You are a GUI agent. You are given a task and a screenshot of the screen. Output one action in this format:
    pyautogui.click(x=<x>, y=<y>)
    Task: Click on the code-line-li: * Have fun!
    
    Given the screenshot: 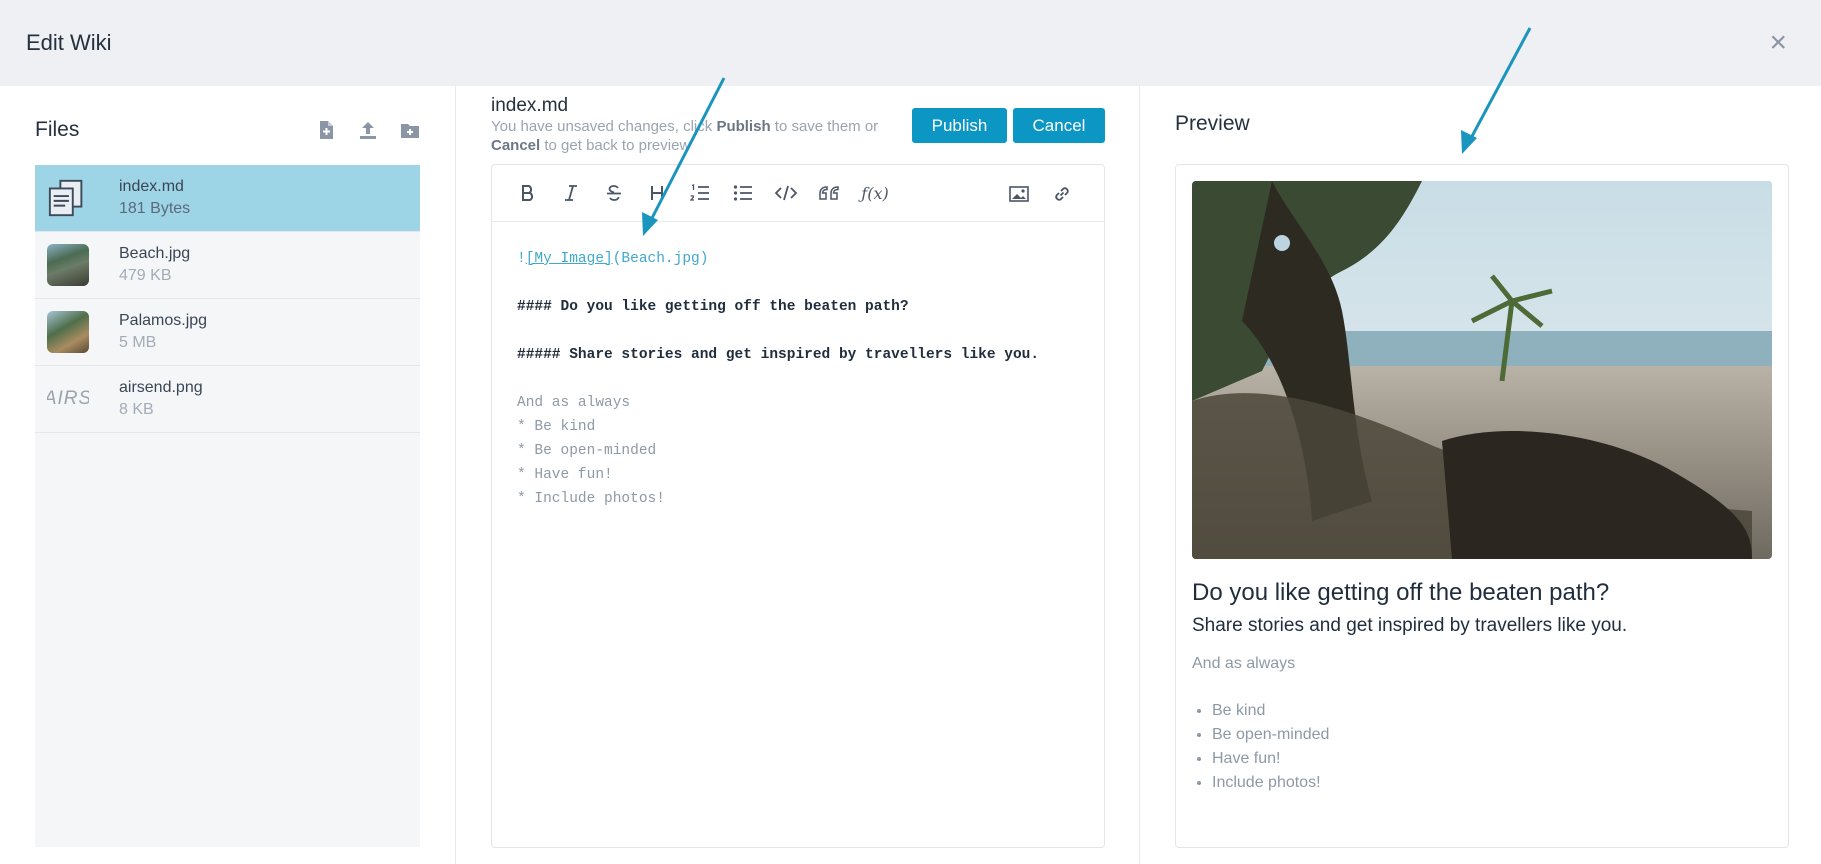 What is the action you would take?
    pyautogui.click(x=565, y=475)
    